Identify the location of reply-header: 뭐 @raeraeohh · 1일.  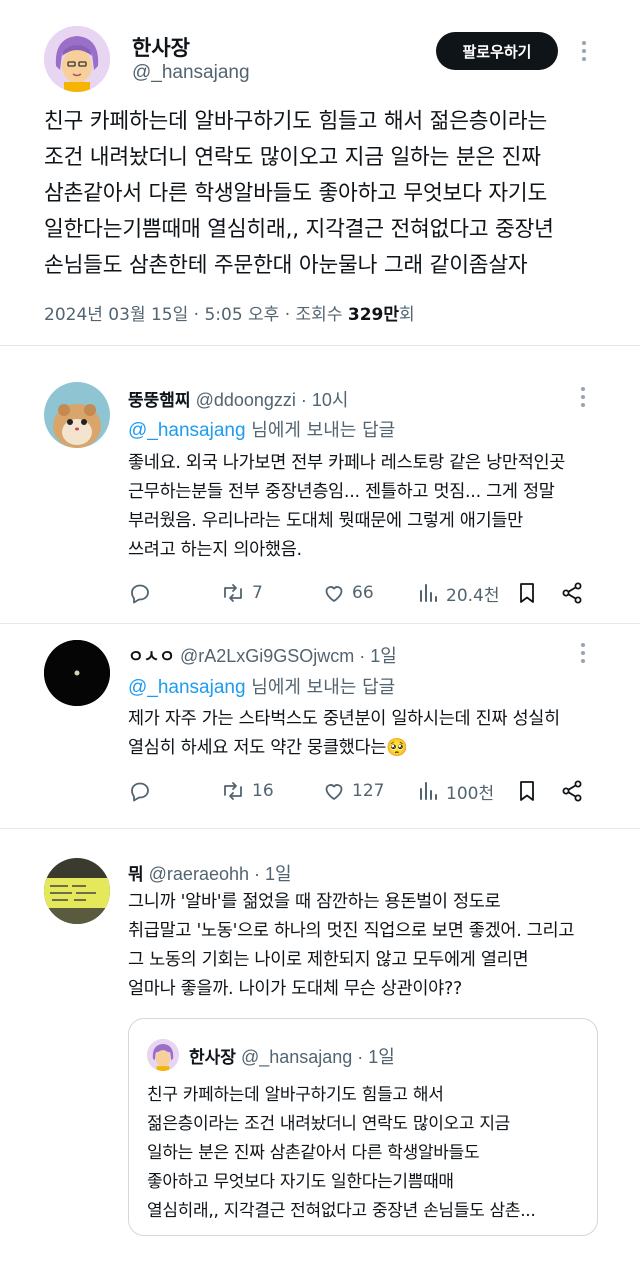
(210, 873).